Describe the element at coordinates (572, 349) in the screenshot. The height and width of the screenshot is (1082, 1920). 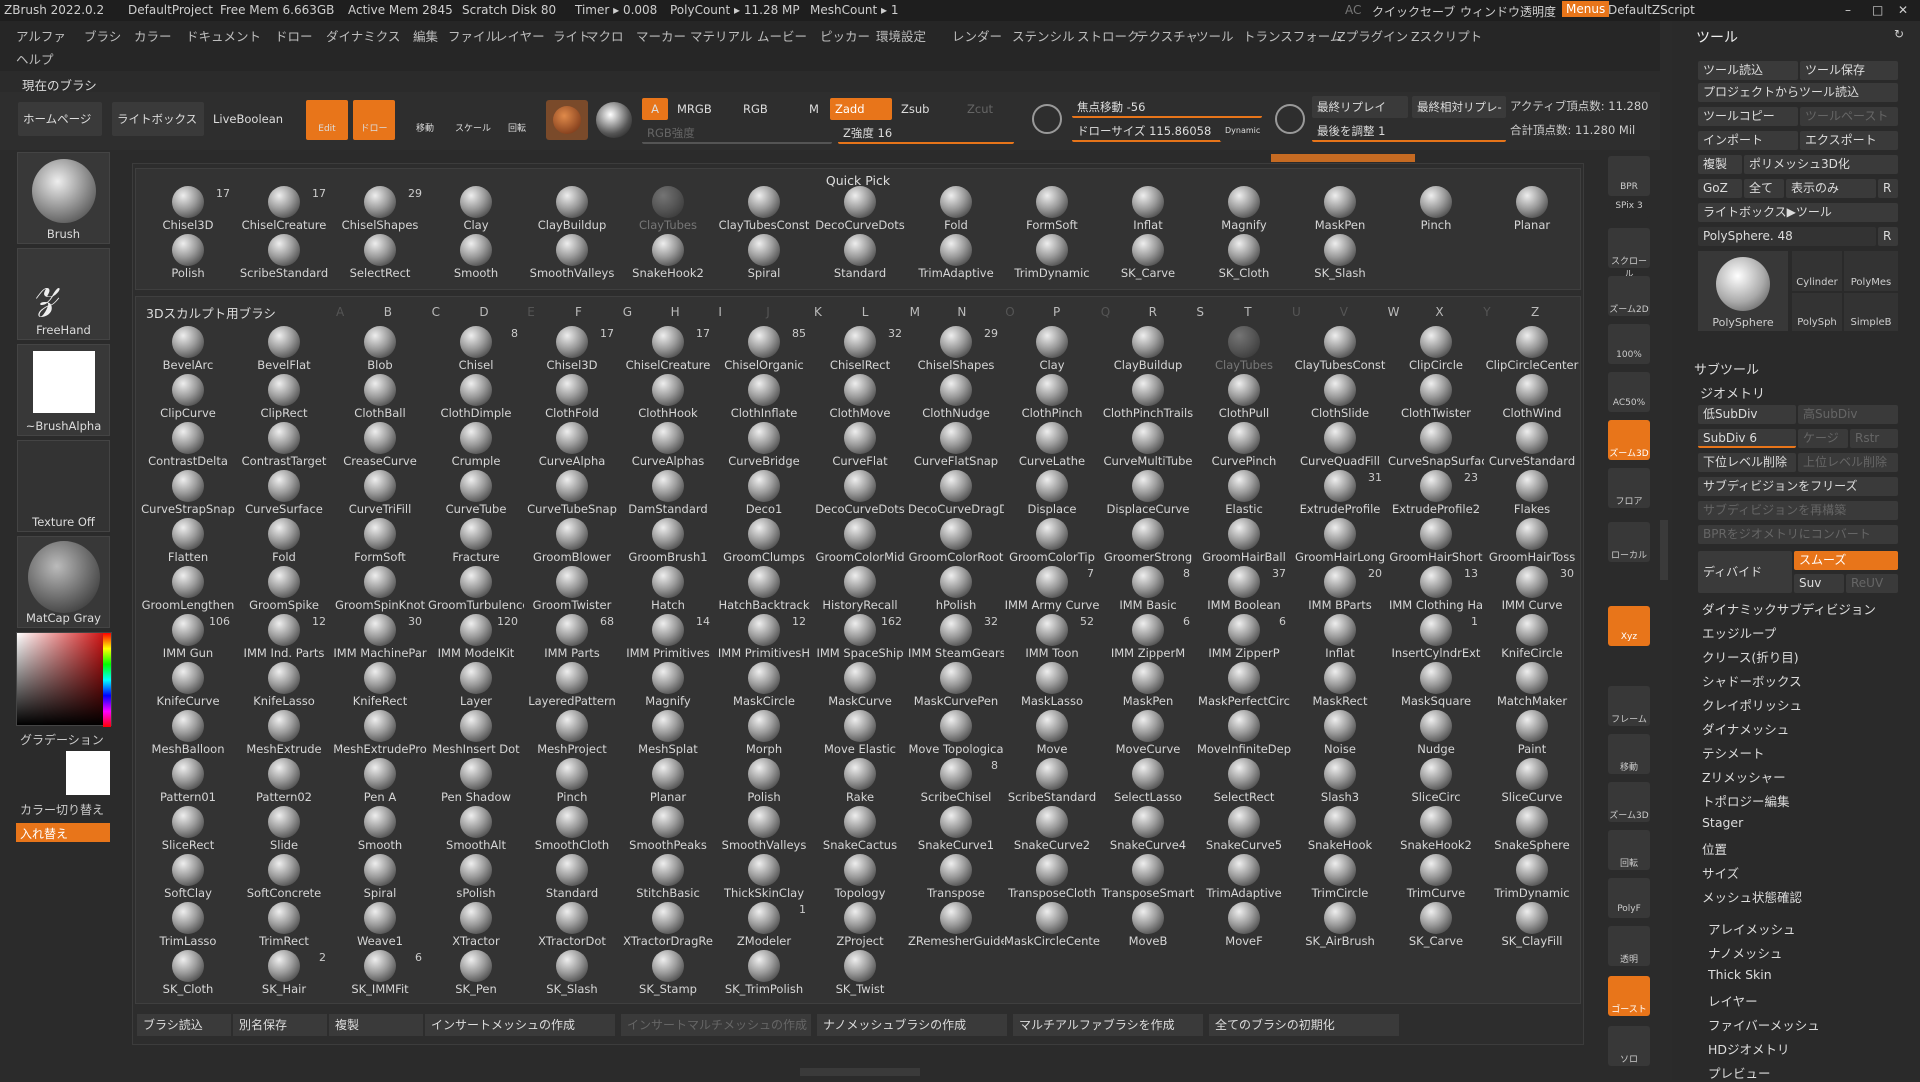
I see `brush-chisel3d: Chisel3D 17` at that location.